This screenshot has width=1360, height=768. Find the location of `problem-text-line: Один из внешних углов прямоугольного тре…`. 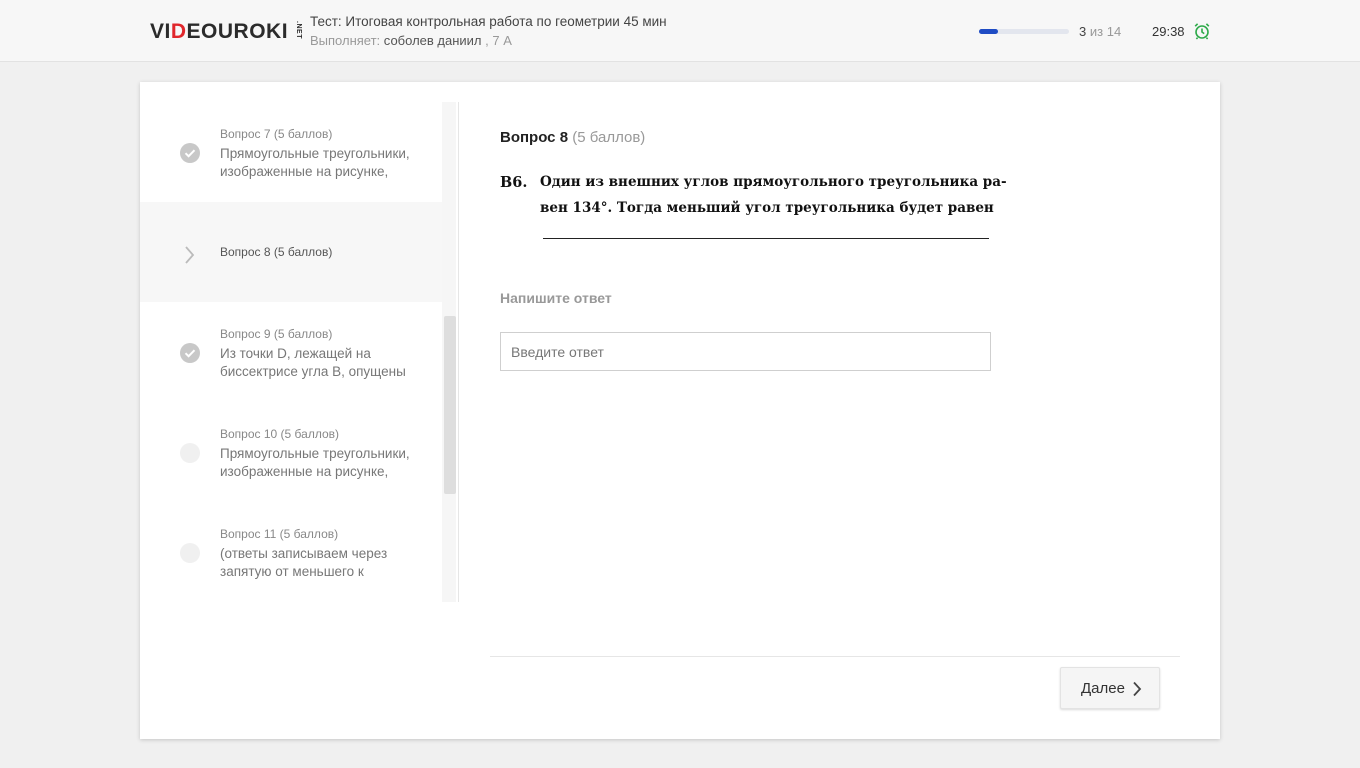

problem-text-line: Один из внешних углов прямоугольного тре… is located at coordinates (773, 182).